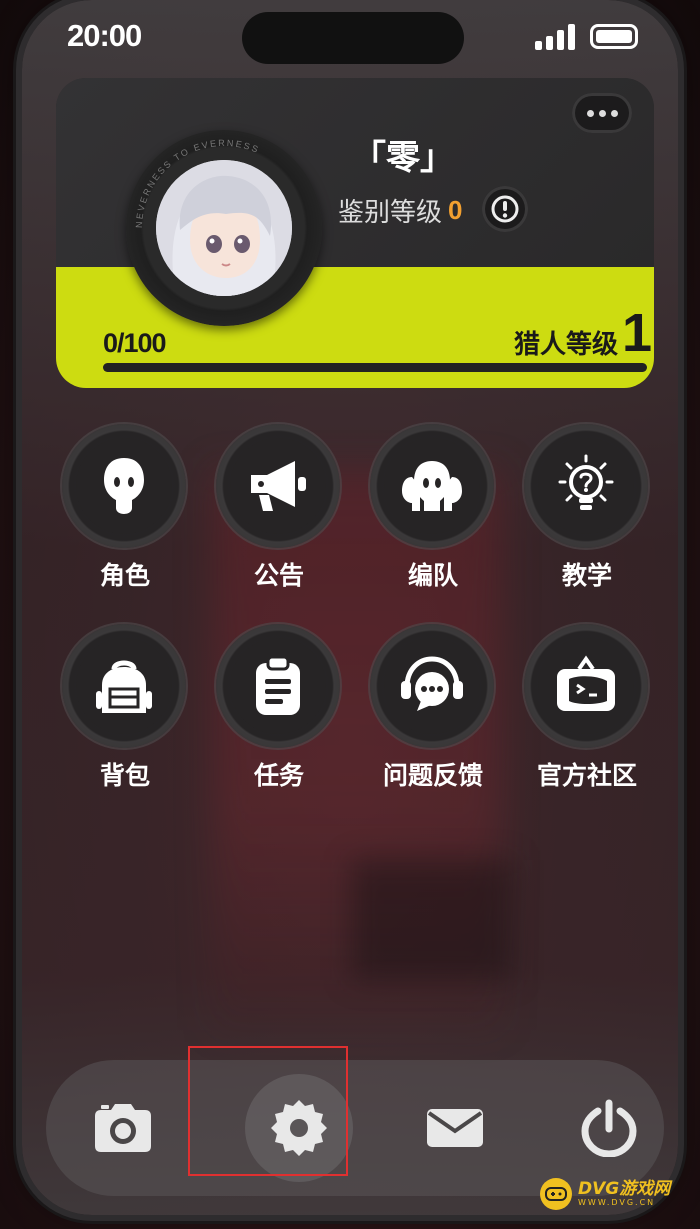 This screenshot has height=1229, width=700. I want to click on mail-button, so click(455, 1128).